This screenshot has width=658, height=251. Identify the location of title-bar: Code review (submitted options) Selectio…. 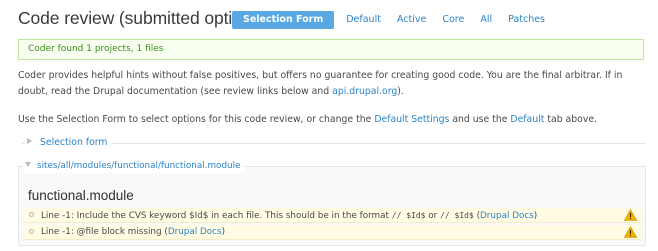
(329, 18).